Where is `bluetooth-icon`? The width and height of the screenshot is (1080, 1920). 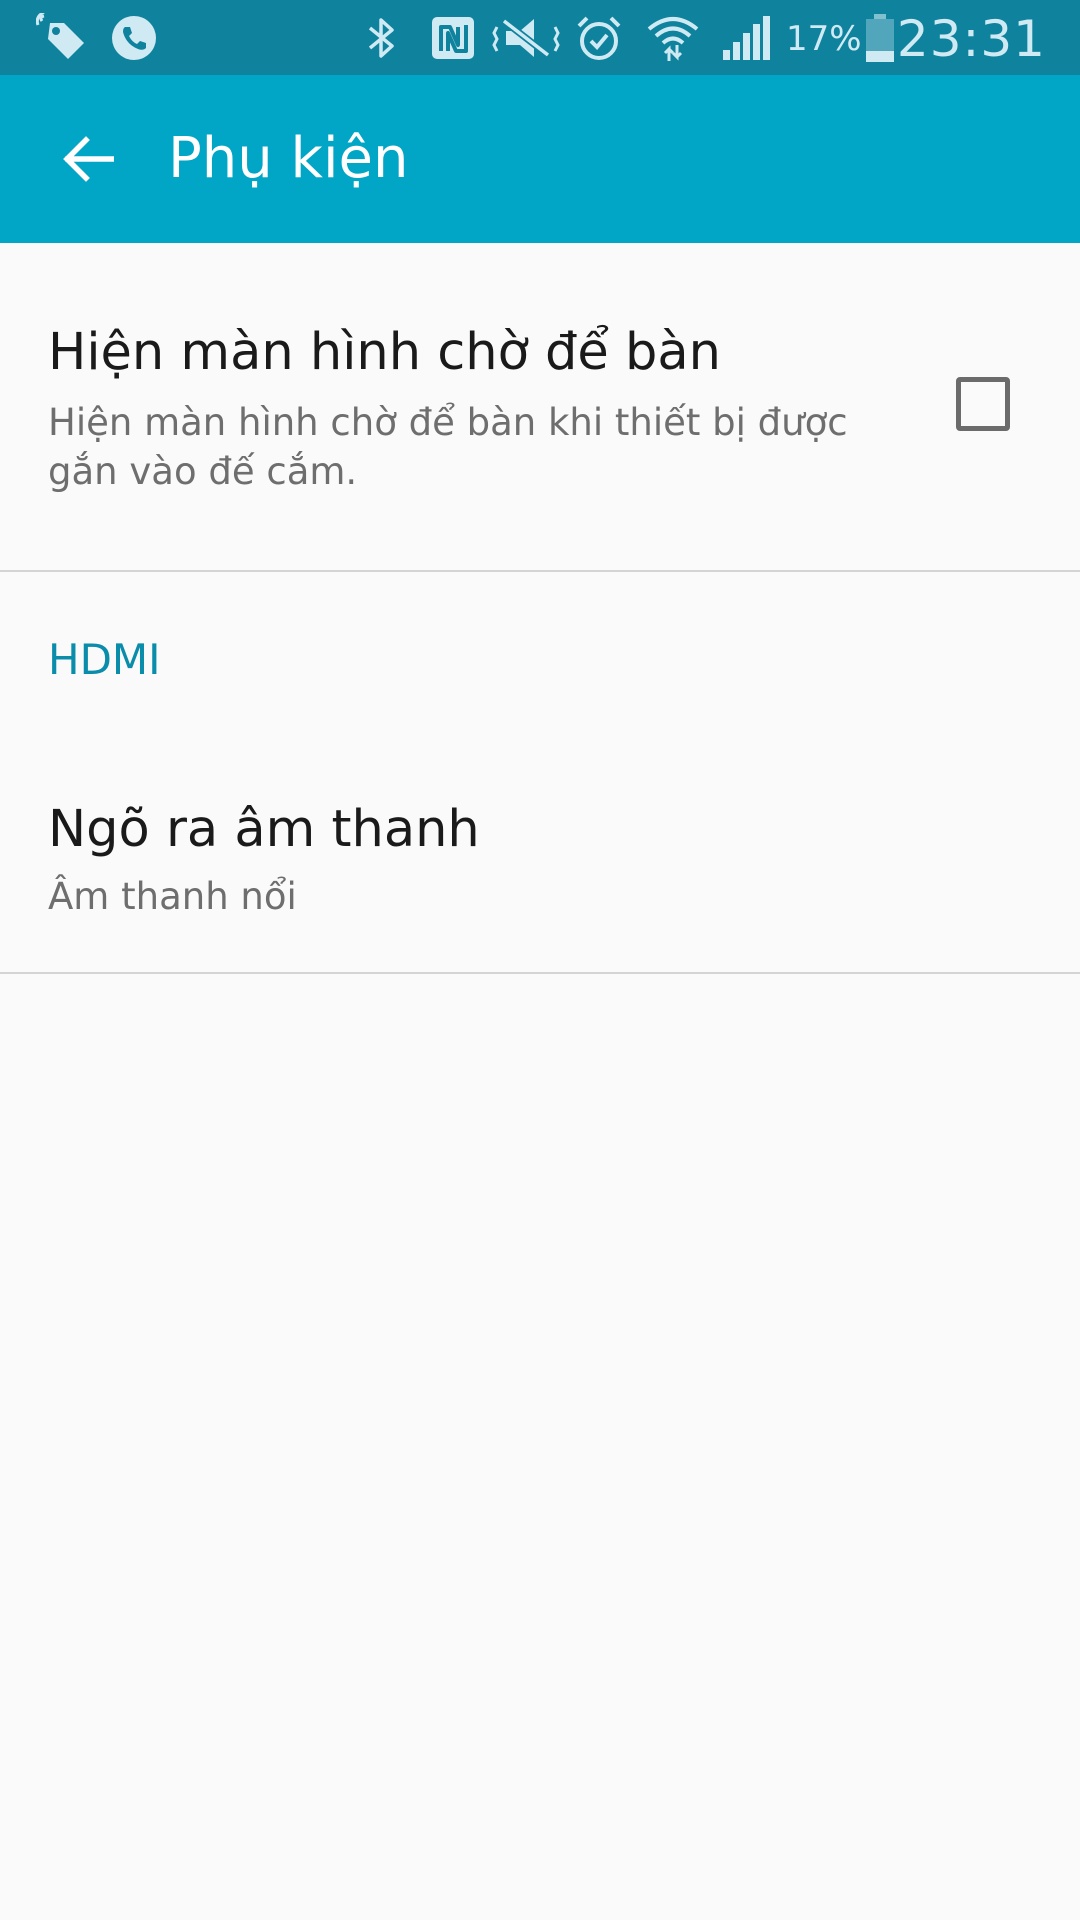 bluetooth-icon is located at coordinates (382, 37).